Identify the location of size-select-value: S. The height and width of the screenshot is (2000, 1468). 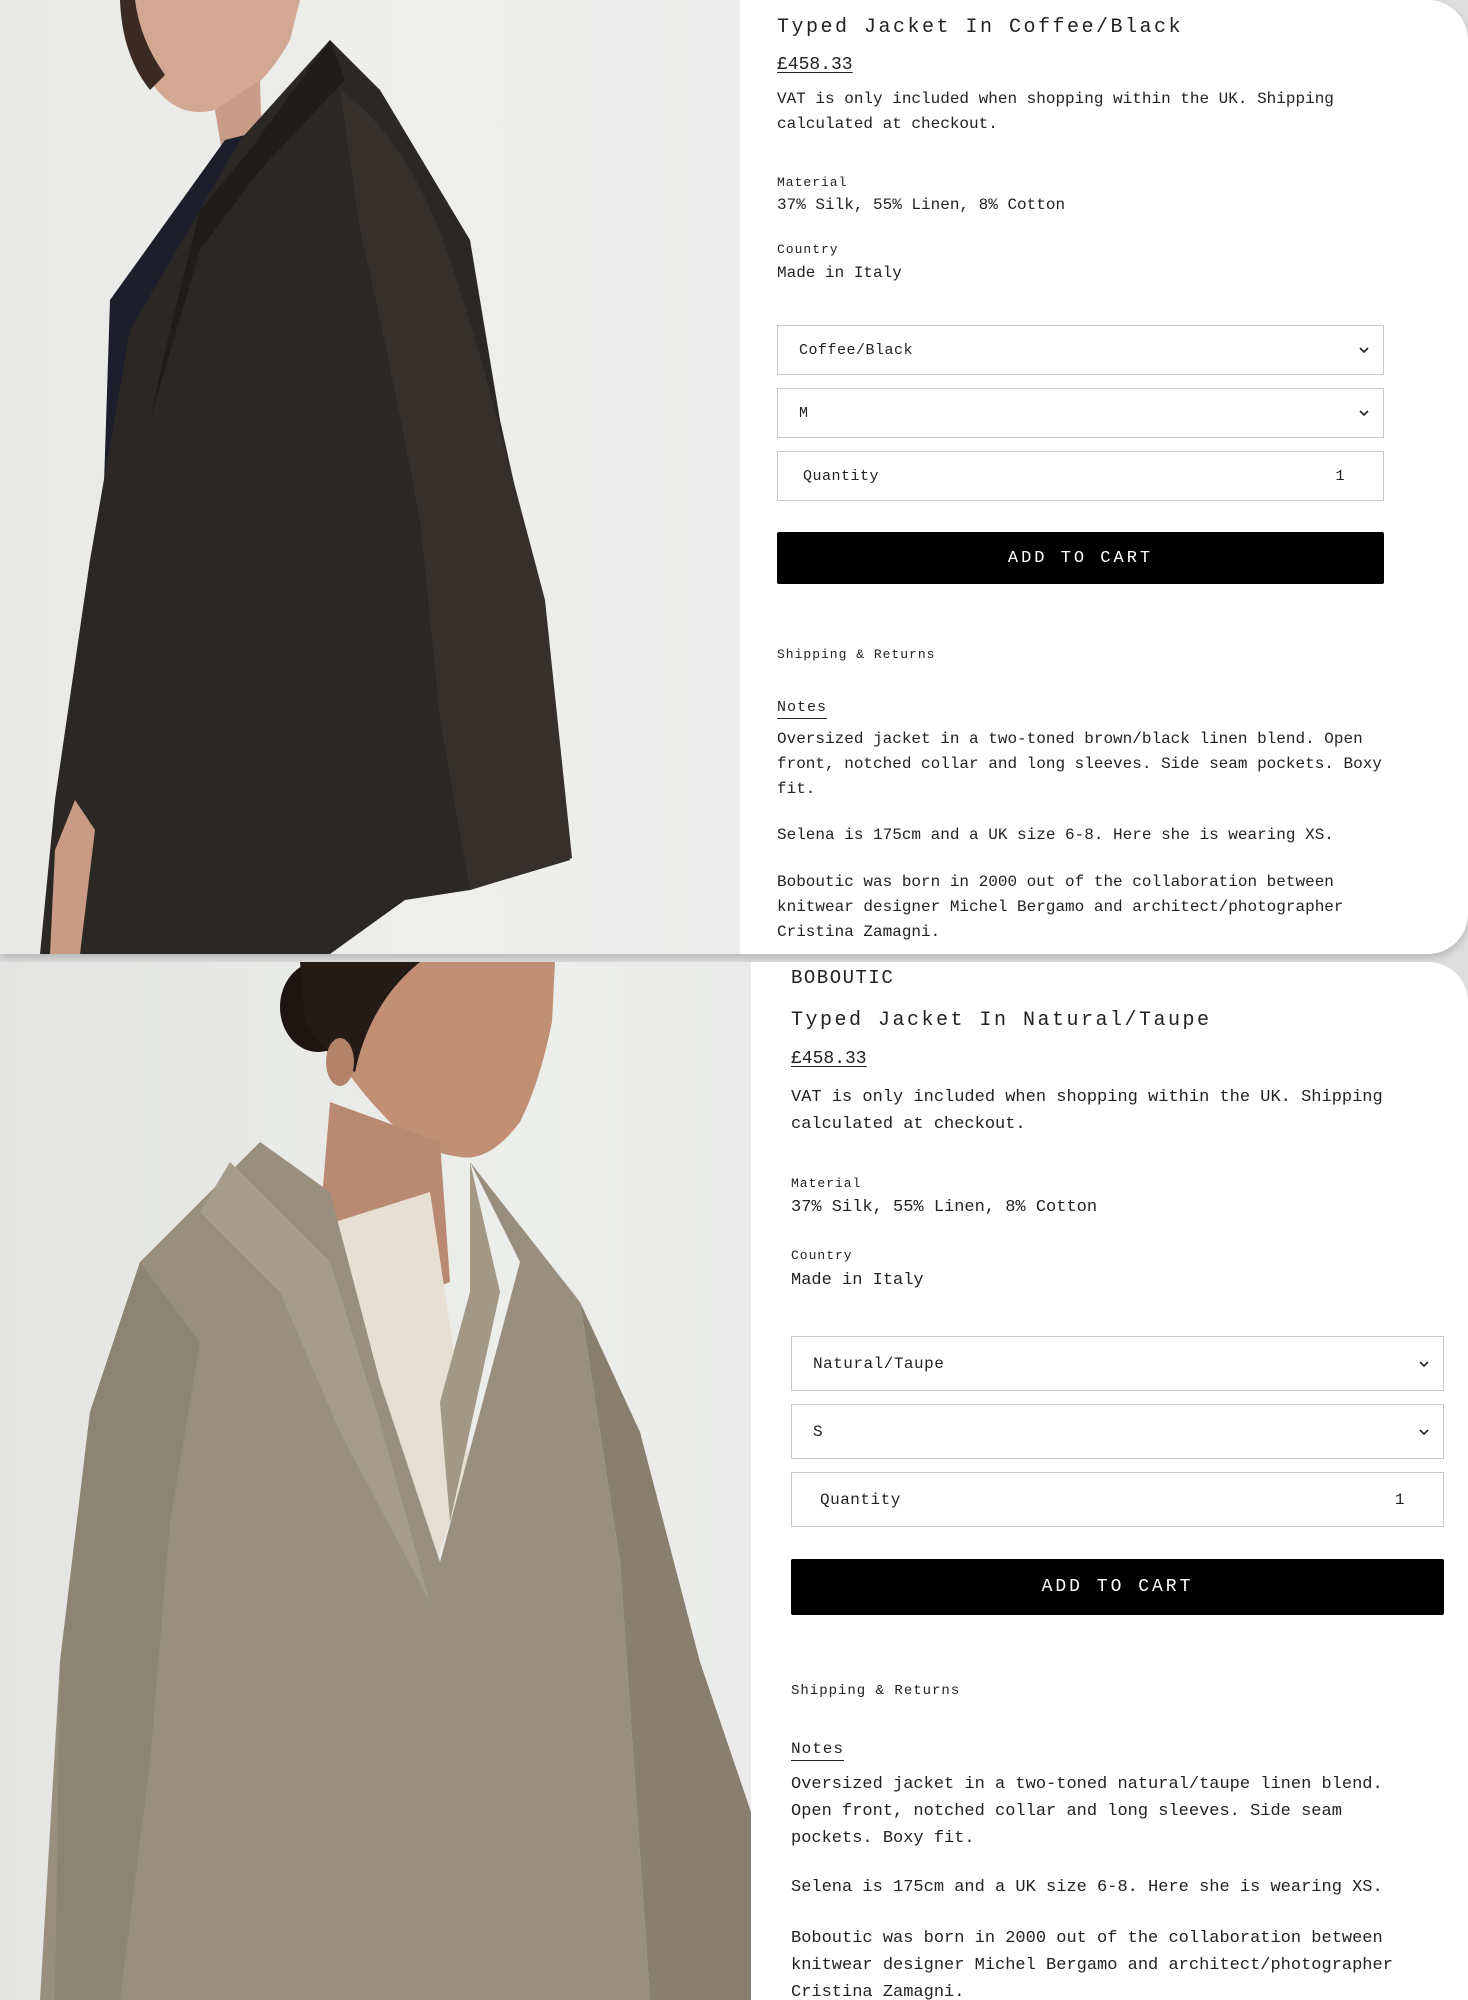
(818, 1431).